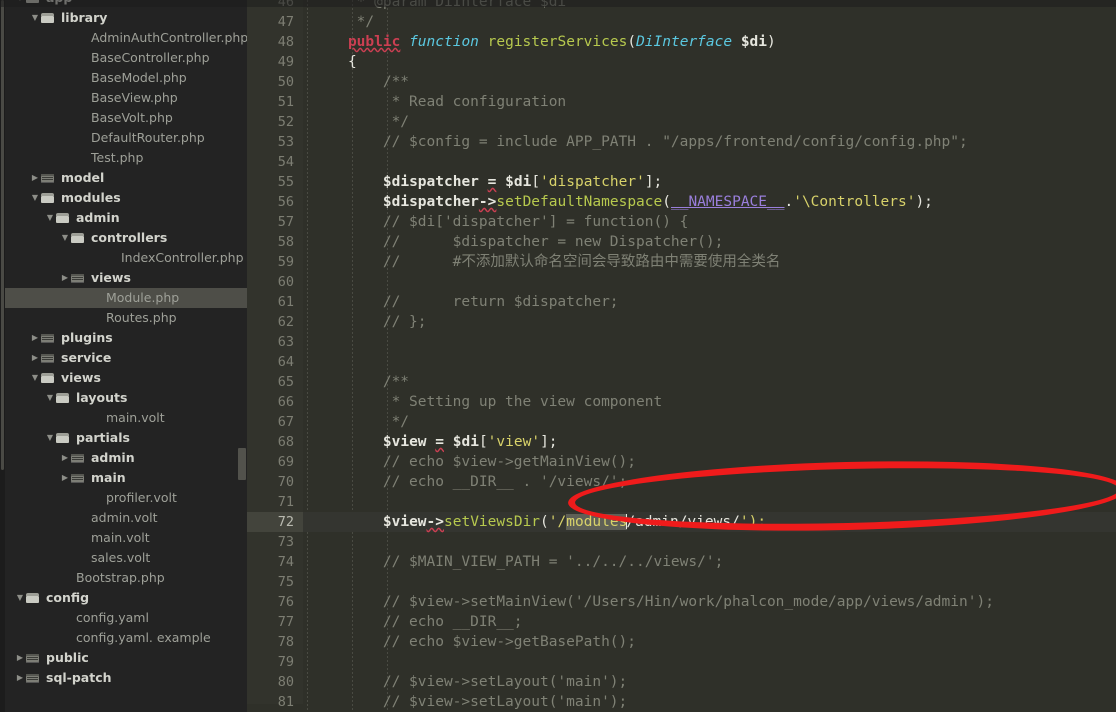 Image resolution: width=1116 pixels, height=712 pixels. I want to click on line-number: 79, so click(275, 662).